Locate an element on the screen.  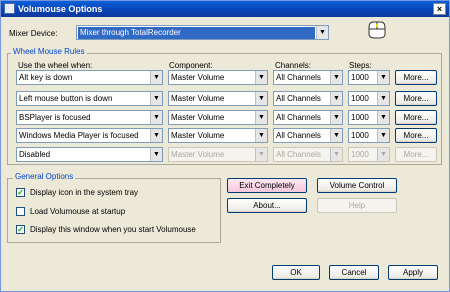
window-title: Volumouse Options is located at coordinates (60, 9).